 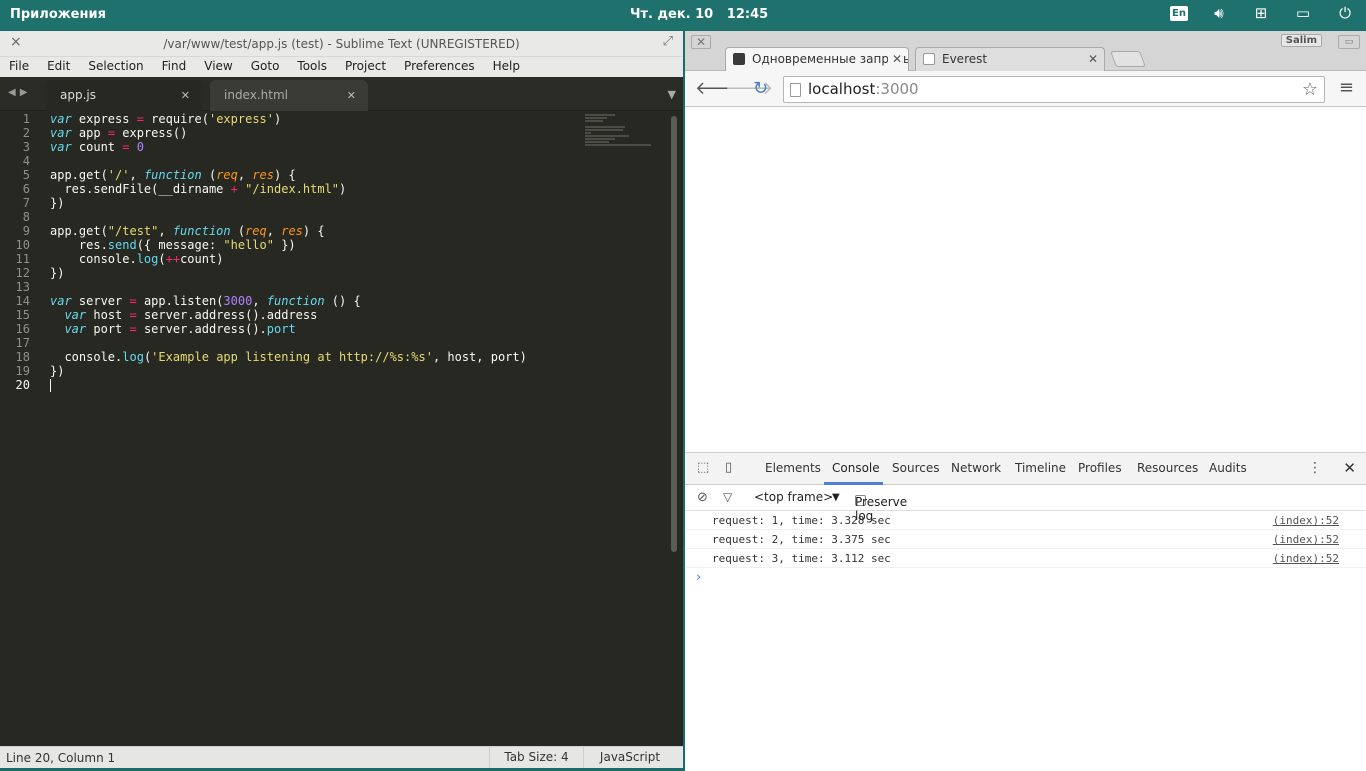 What do you see at coordinates (672, 94) in the screenshot?
I see `tab-list-dropdown-icon: ▼` at bounding box center [672, 94].